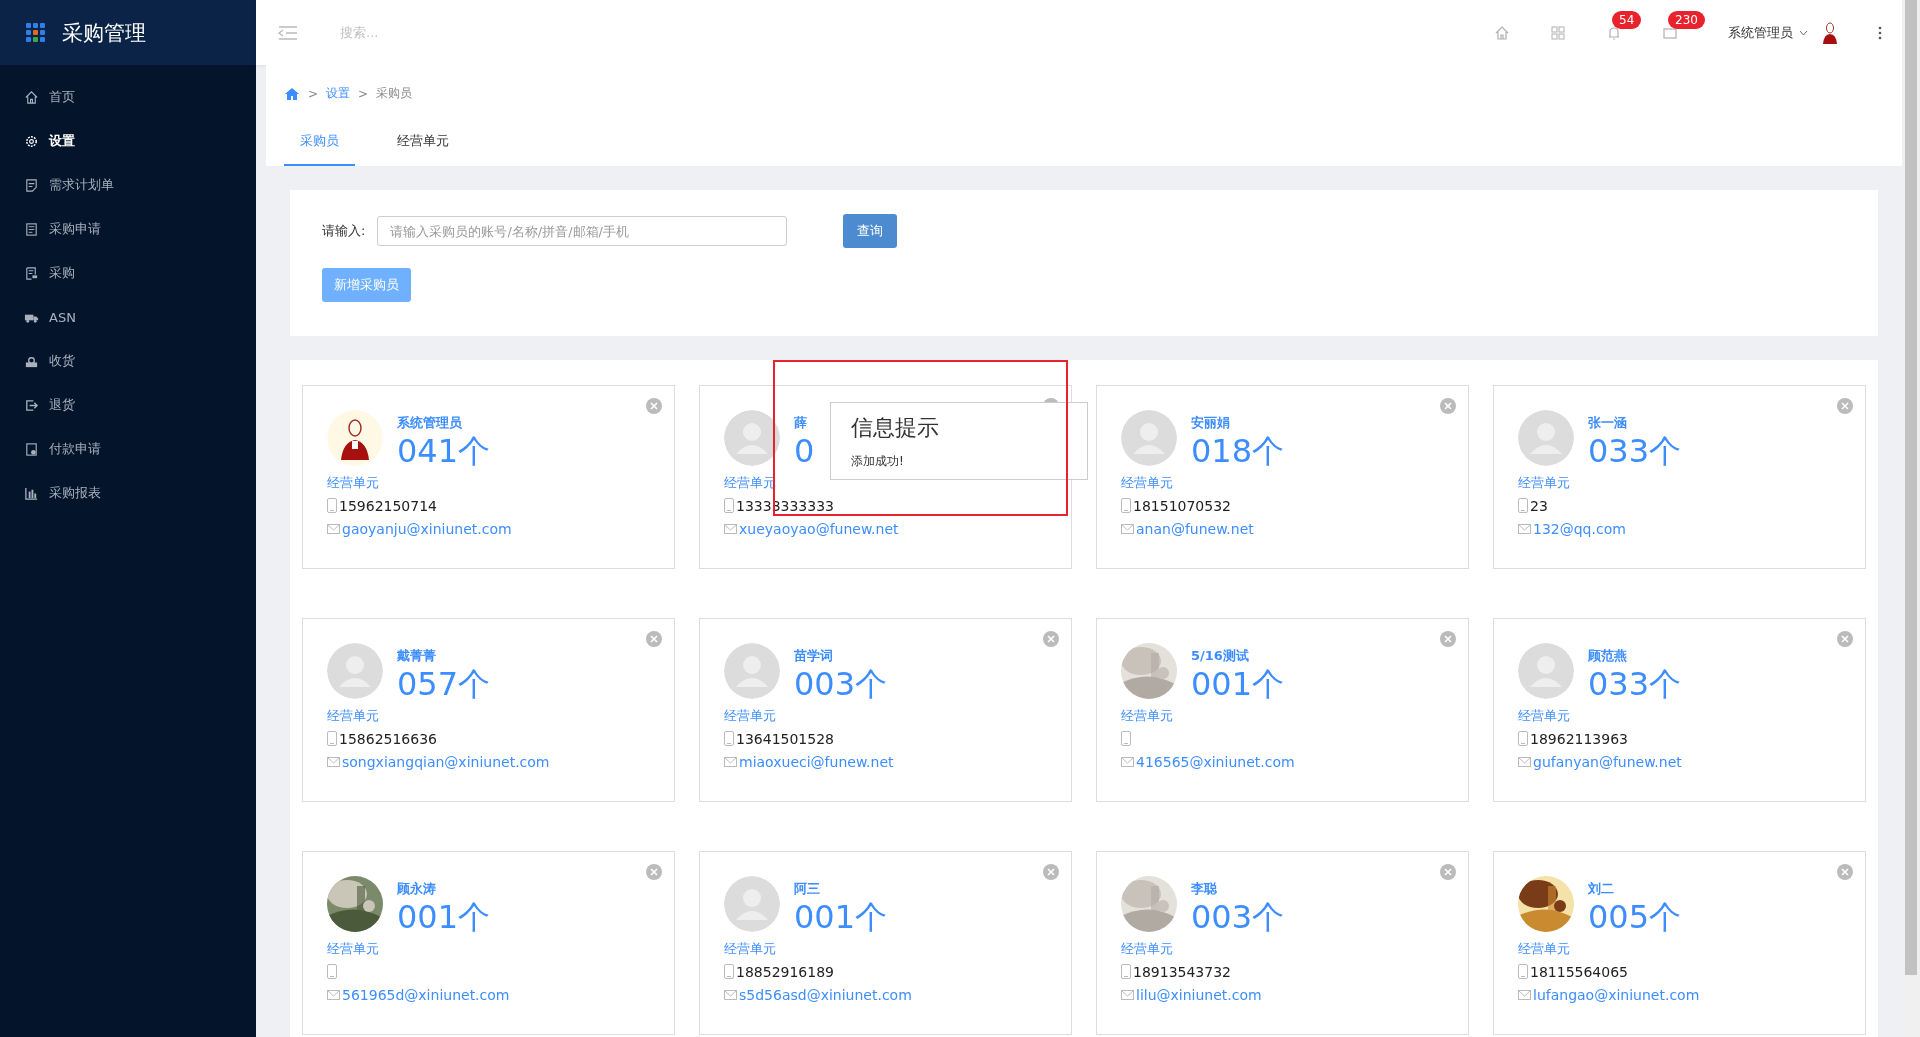  Describe the element at coordinates (1579, 528) in the screenshot. I see `email-link: 132@qq.com` at that location.